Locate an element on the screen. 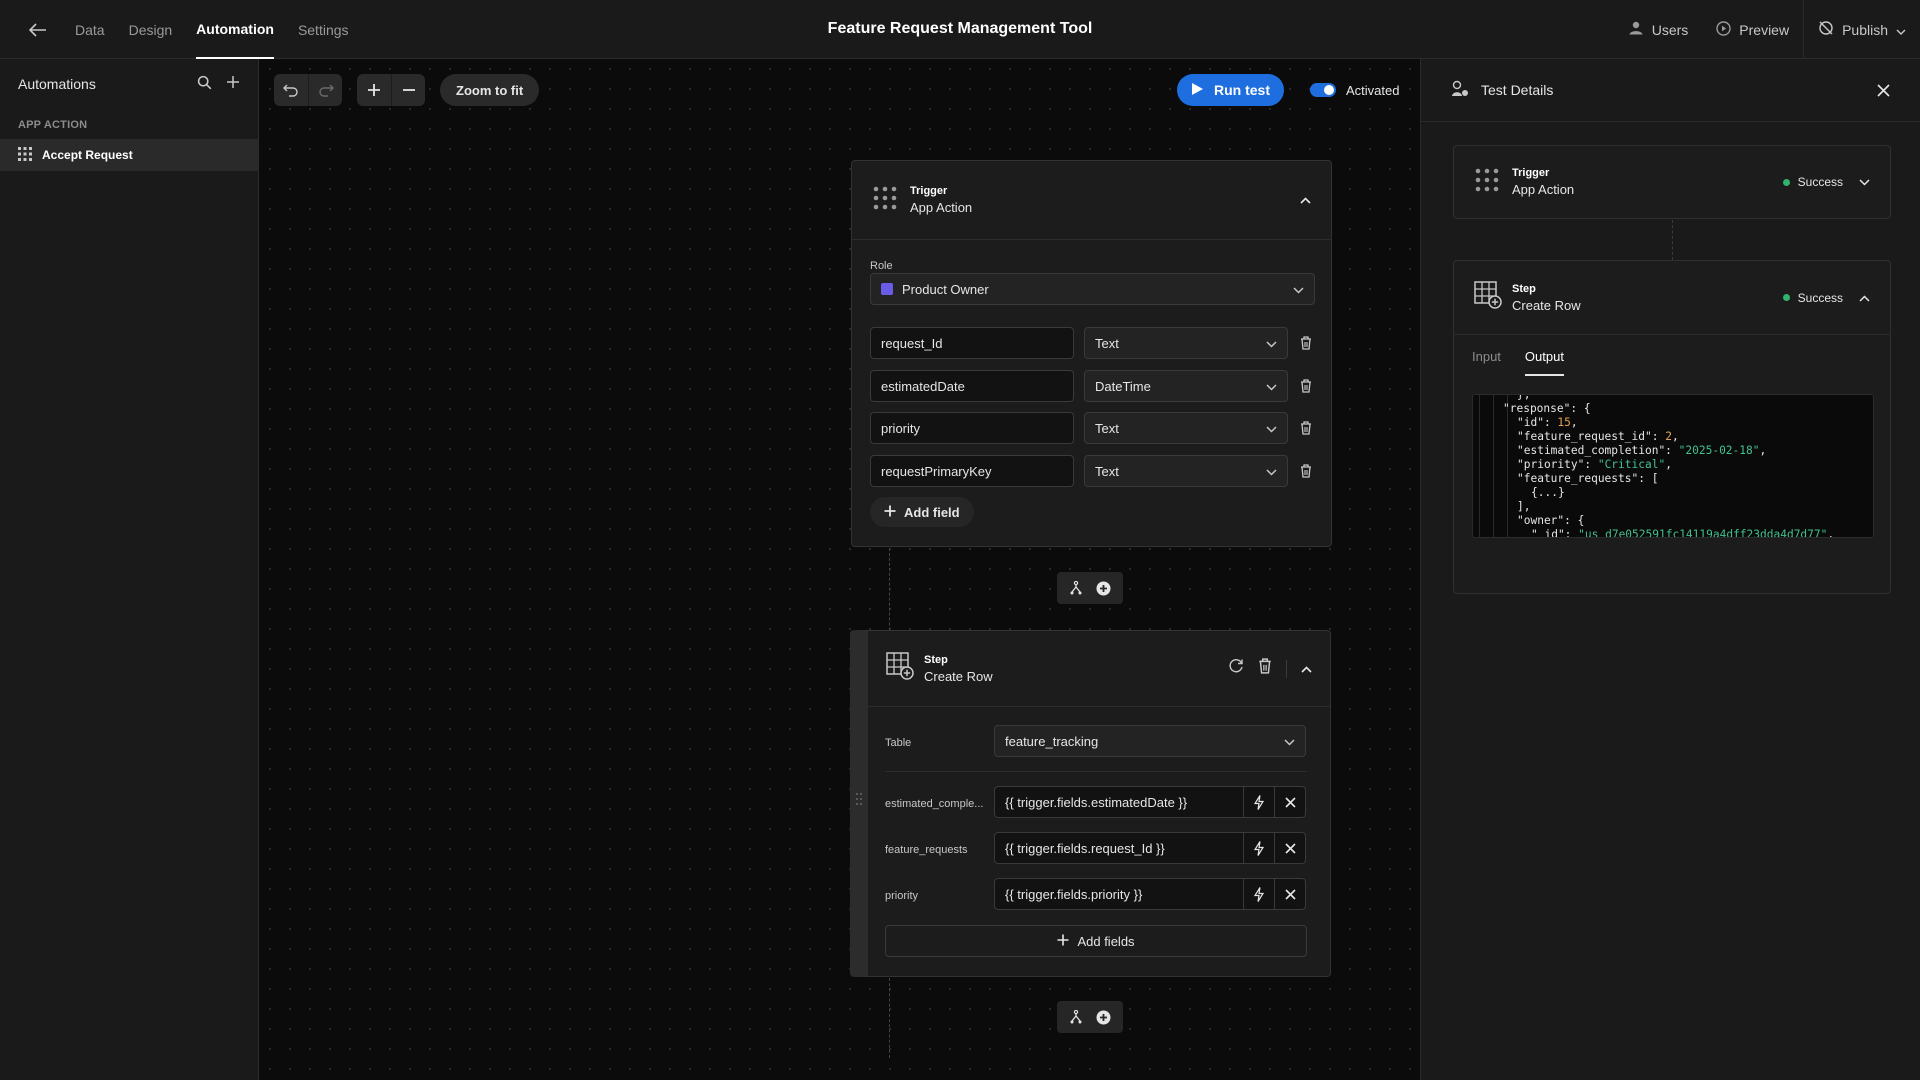  table-value: feature_tracking is located at coordinates (1052, 741).